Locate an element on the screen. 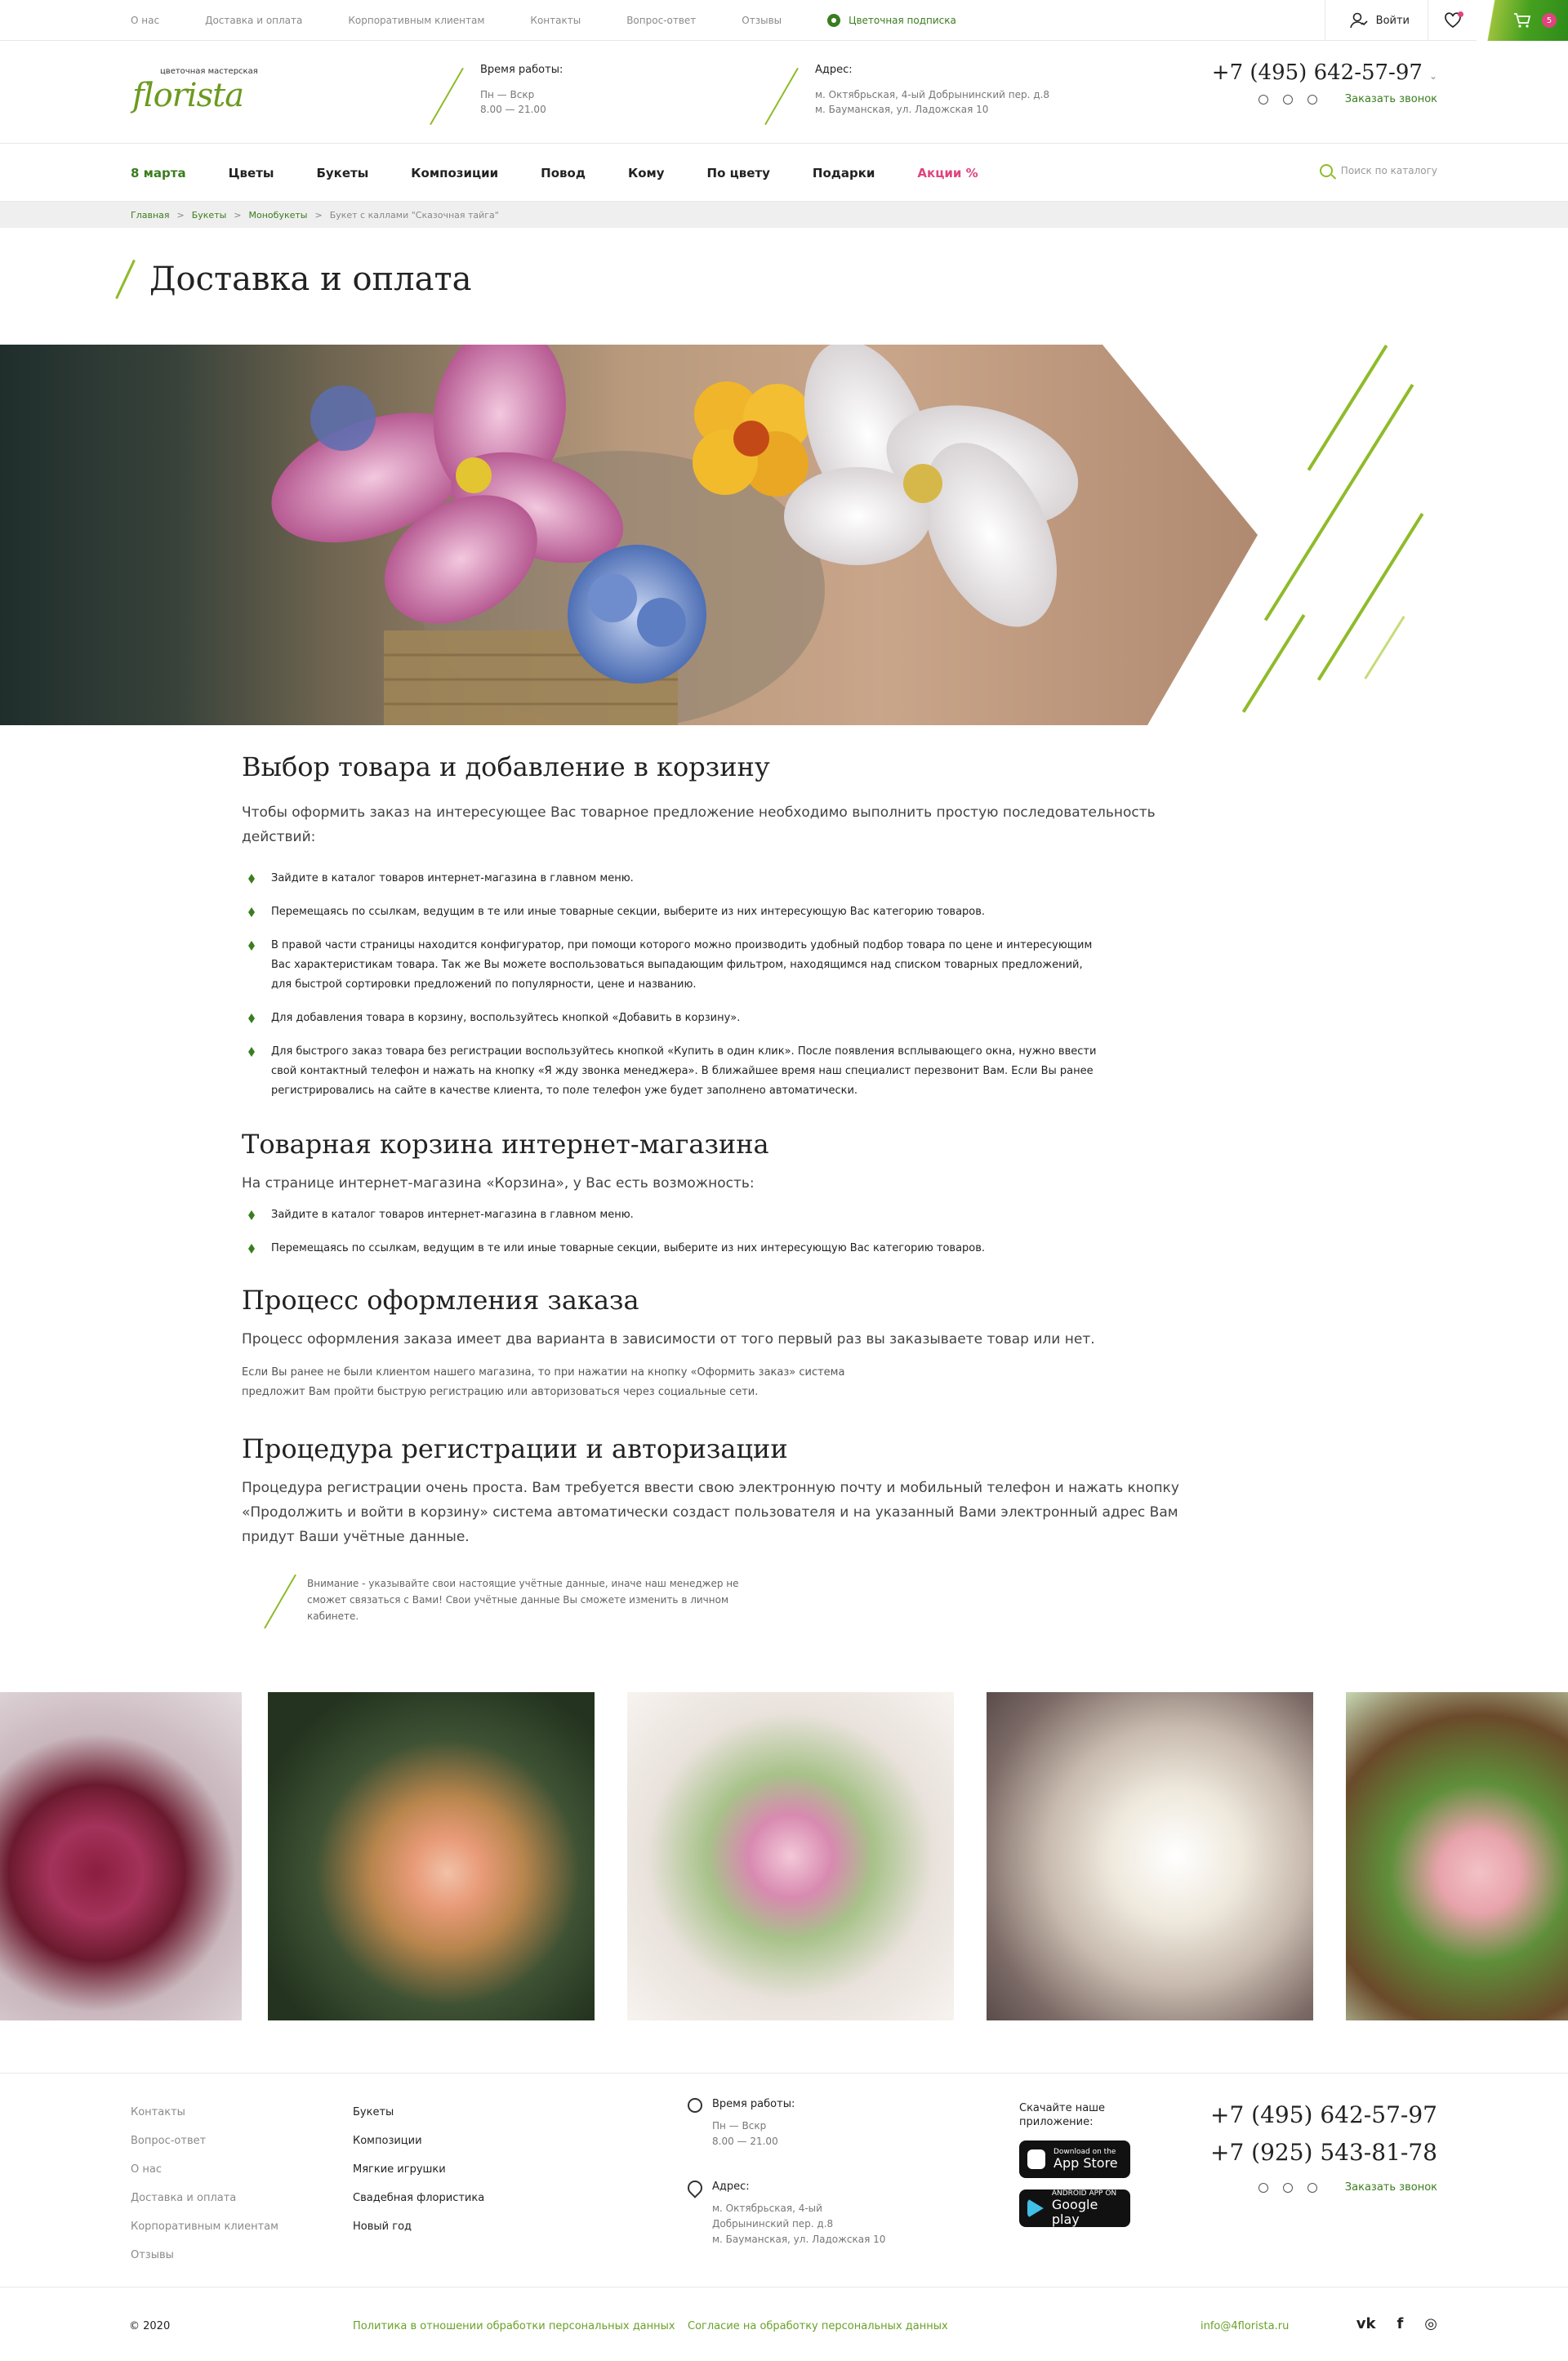 The height and width of the screenshot is (2361, 1568). nav-item-by-color: По цвету is located at coordinates (738, 173).